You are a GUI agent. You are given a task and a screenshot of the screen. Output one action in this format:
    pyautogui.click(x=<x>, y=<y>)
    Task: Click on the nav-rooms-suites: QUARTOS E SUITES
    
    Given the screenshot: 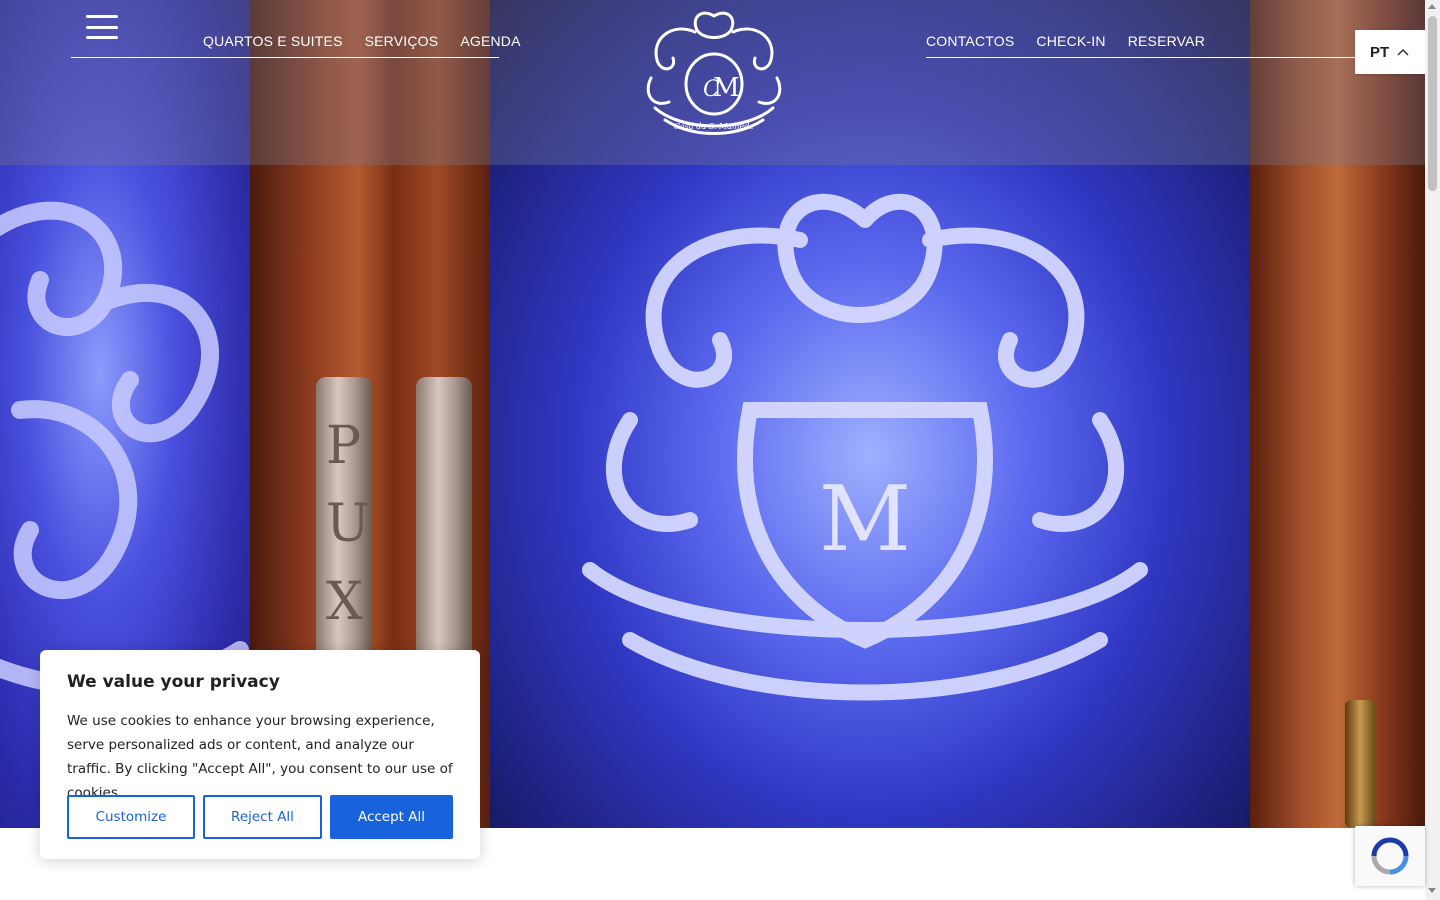 What is the action you would take?
    pyautogui.click(x=273, y=41)
    